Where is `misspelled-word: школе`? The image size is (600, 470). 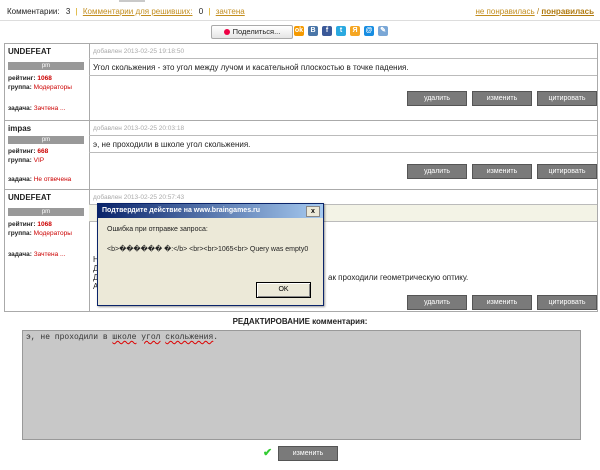
misspelled-word: школе is located at coordinates (124, 337).